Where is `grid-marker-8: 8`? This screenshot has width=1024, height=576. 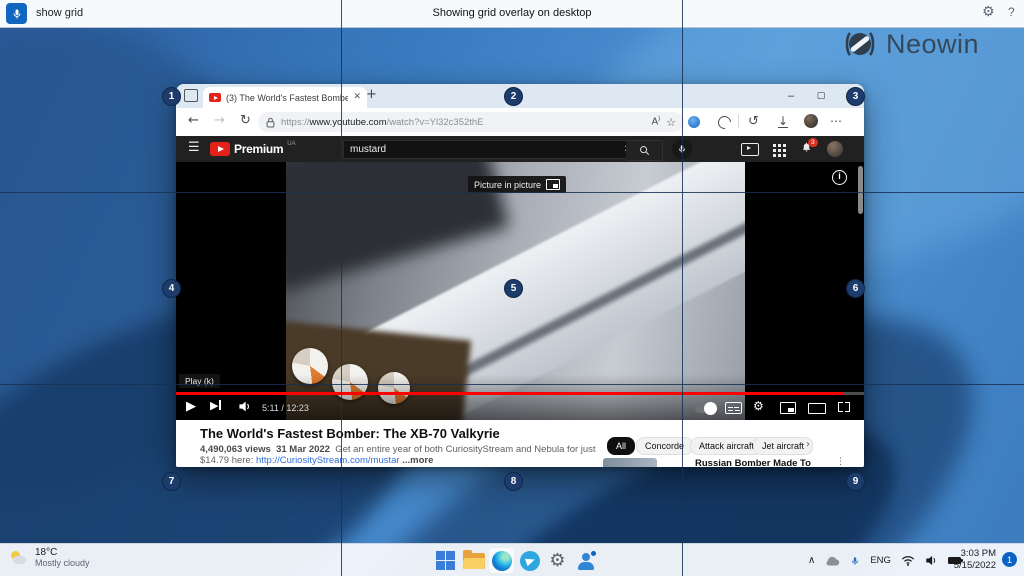
grid-marker-8: 8 is located at coordinates (513, 481).